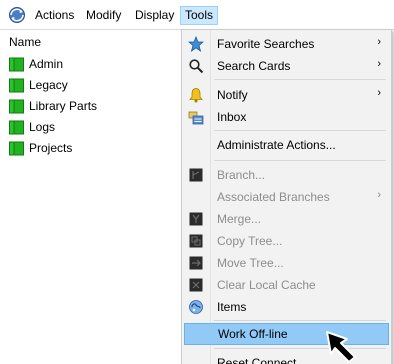 This screenshot has width=394, height=364. What do you see at coordinates (54, 15) in the screenshot?
I see `menu-actions: Actions` at bounding box center [54, 15].